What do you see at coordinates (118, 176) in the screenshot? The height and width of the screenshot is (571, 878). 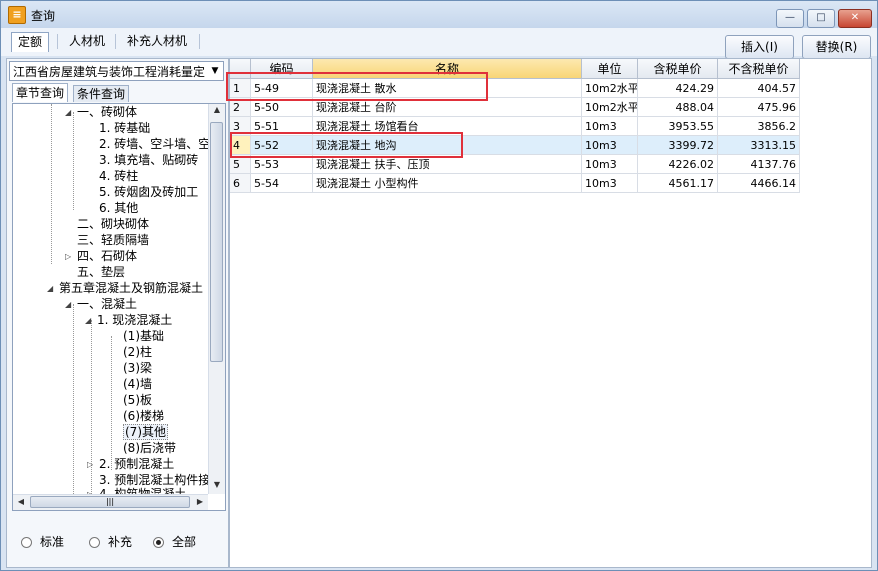 I see `tree-node: 4. 砖柱` at bounding box center [118, 176].